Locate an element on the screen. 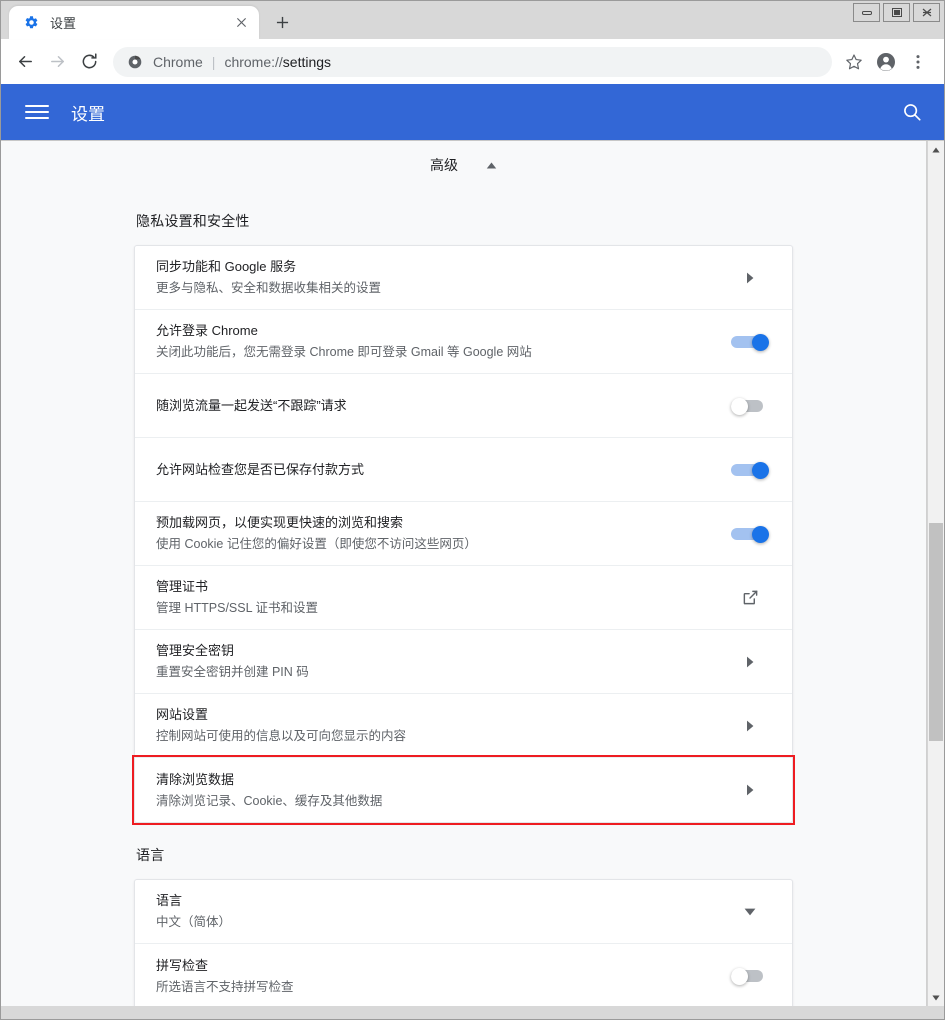  bookmark-star-icon is located at coordinates (854, 62).